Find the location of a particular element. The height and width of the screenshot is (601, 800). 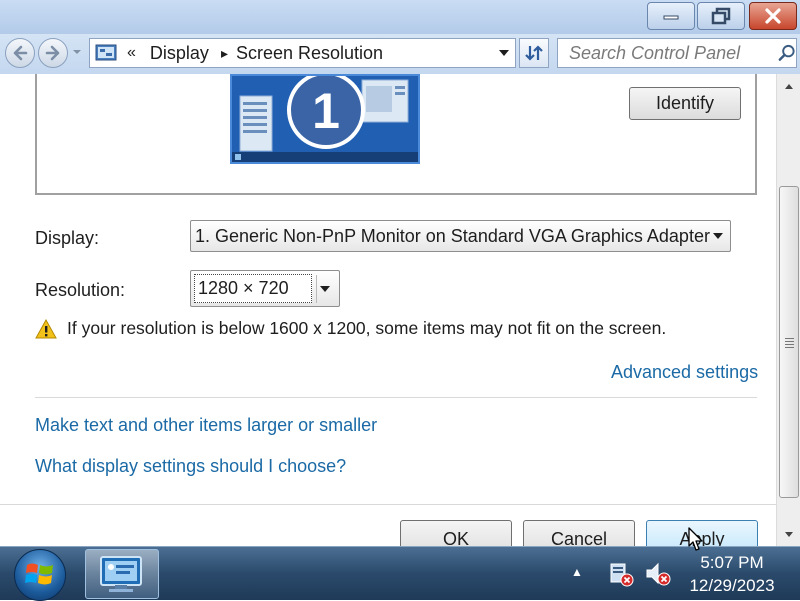

breadcrumb-item-screen-resolution: Screen Resolution is located at coordinates (309, 53).